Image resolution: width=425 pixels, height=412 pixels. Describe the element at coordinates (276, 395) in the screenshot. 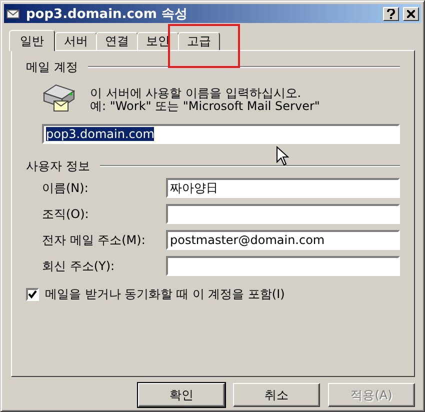

I see `dialog-button: 취소` at that location.